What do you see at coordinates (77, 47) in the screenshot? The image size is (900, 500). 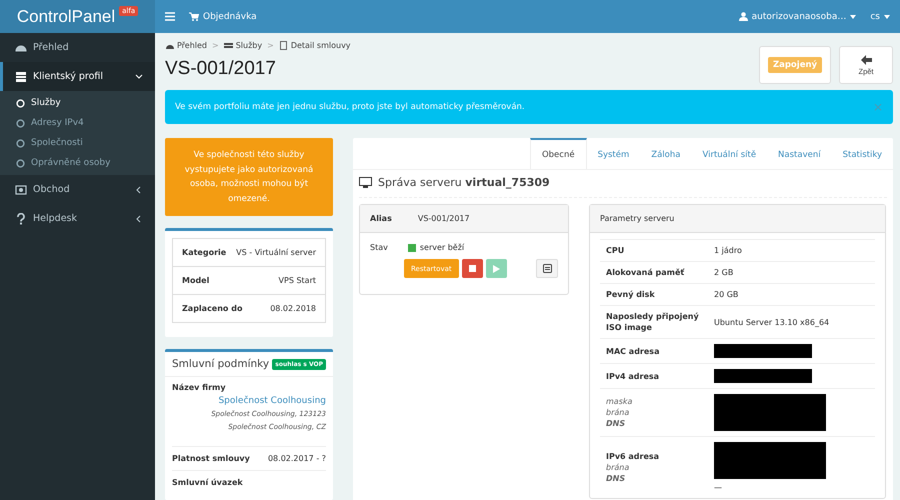 I see `sidebar-item: Přehled` at bounding box center [77, 47].